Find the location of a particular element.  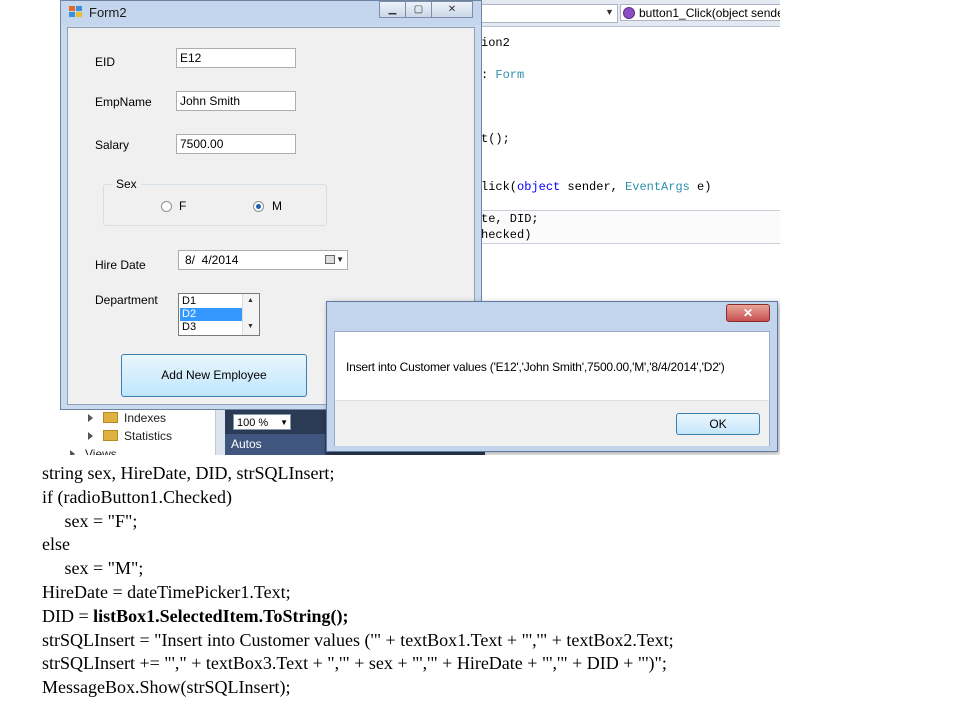

radio-male-label: M is located at coordinates (277, 206).